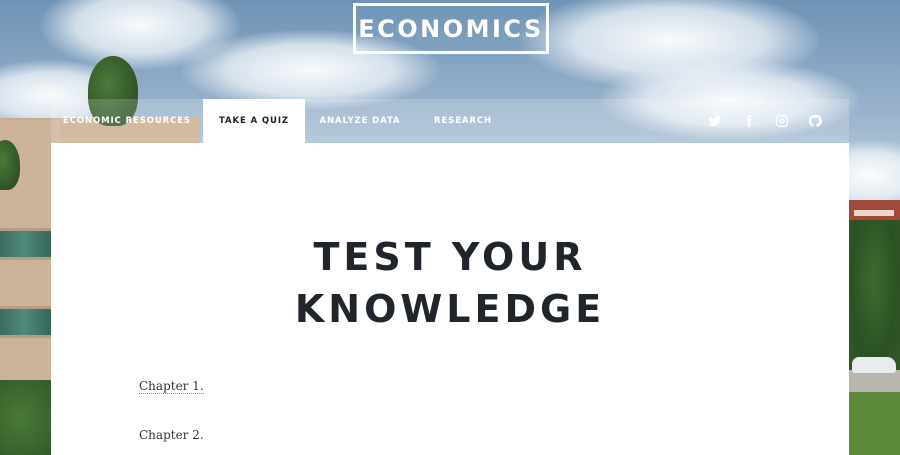  What do you see at coordinates (171, 435) in the screenshot?
I see `chapter-2-link: Chapter 2.` at bounding box center [171, 435].